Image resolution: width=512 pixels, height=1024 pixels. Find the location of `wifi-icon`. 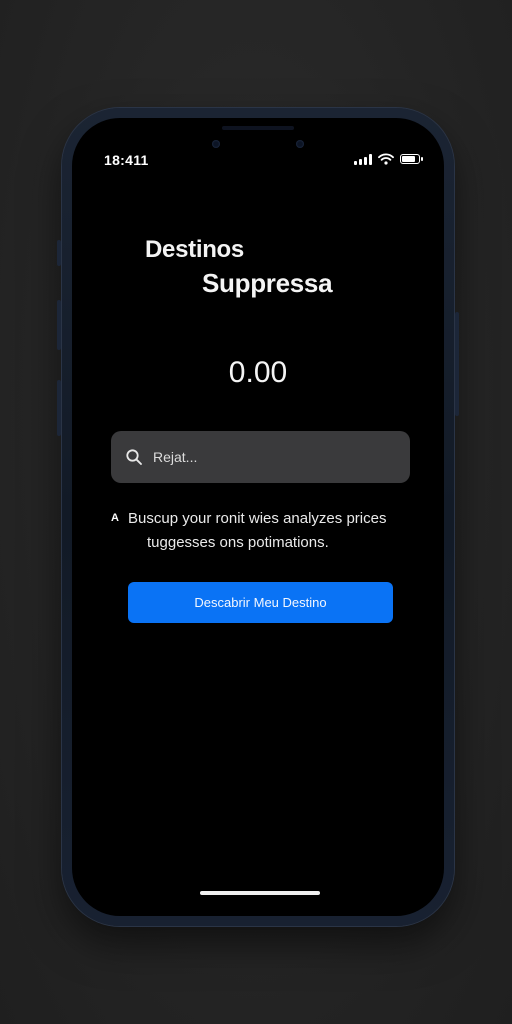

wifi-icon is located at coordinates (386, 159).